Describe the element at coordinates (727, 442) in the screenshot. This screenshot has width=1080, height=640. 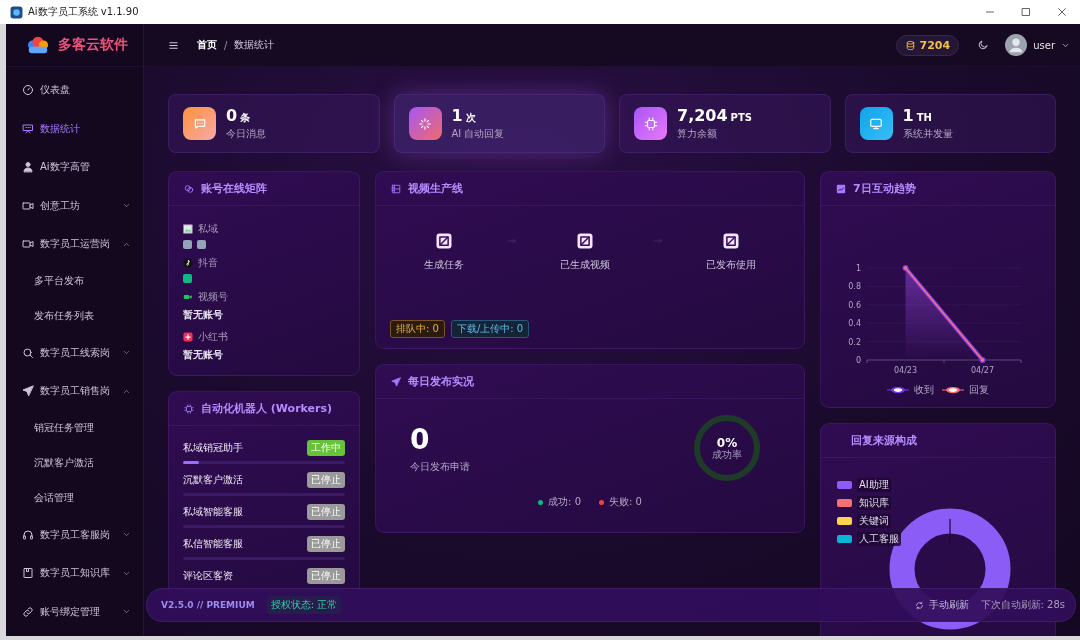
I see `success-rate-value: 0%` at that location.